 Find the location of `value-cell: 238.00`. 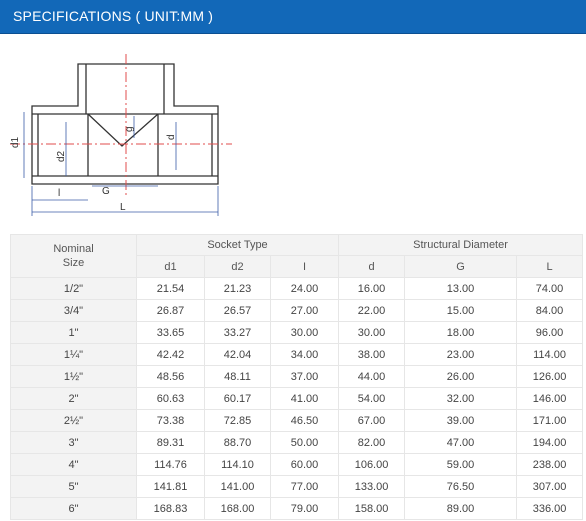

value-cell: 238.00 is located at coordinates (550, 464).